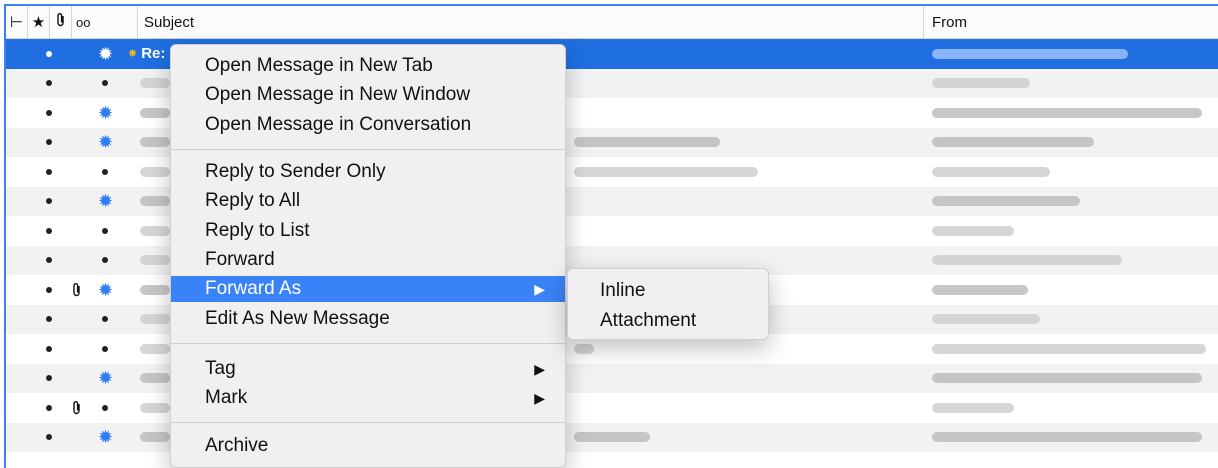 This screenshot has width=1218, height=468. What do you see at coordinates (105, 22) in the screenshot?
I see `read-column-header: oo` at bounding box center [105, 22].